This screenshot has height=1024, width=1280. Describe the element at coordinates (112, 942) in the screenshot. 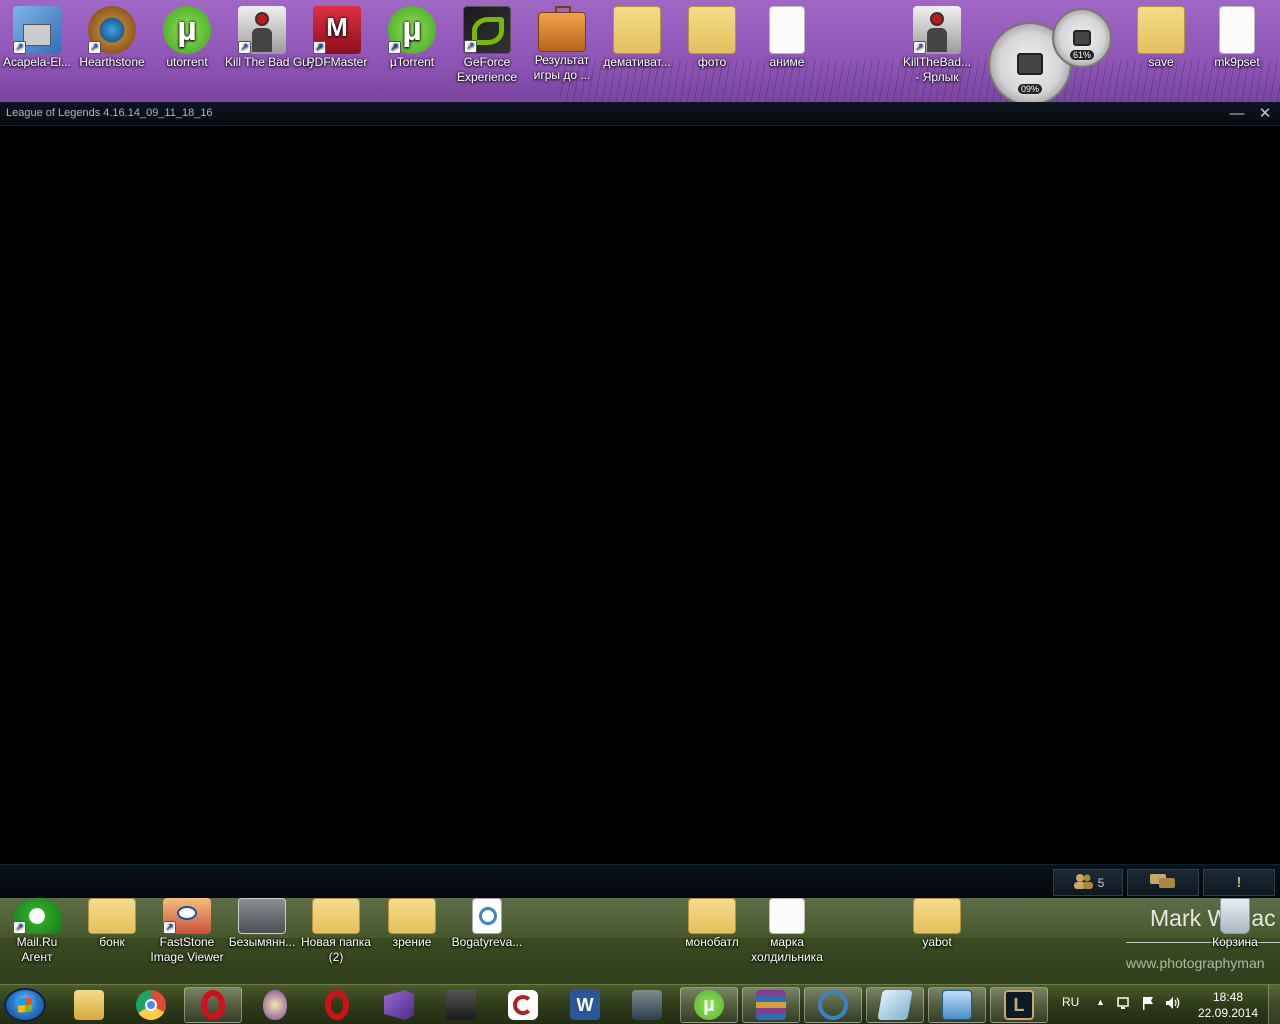

I see `desktop-icon-label: бонк` at that location.